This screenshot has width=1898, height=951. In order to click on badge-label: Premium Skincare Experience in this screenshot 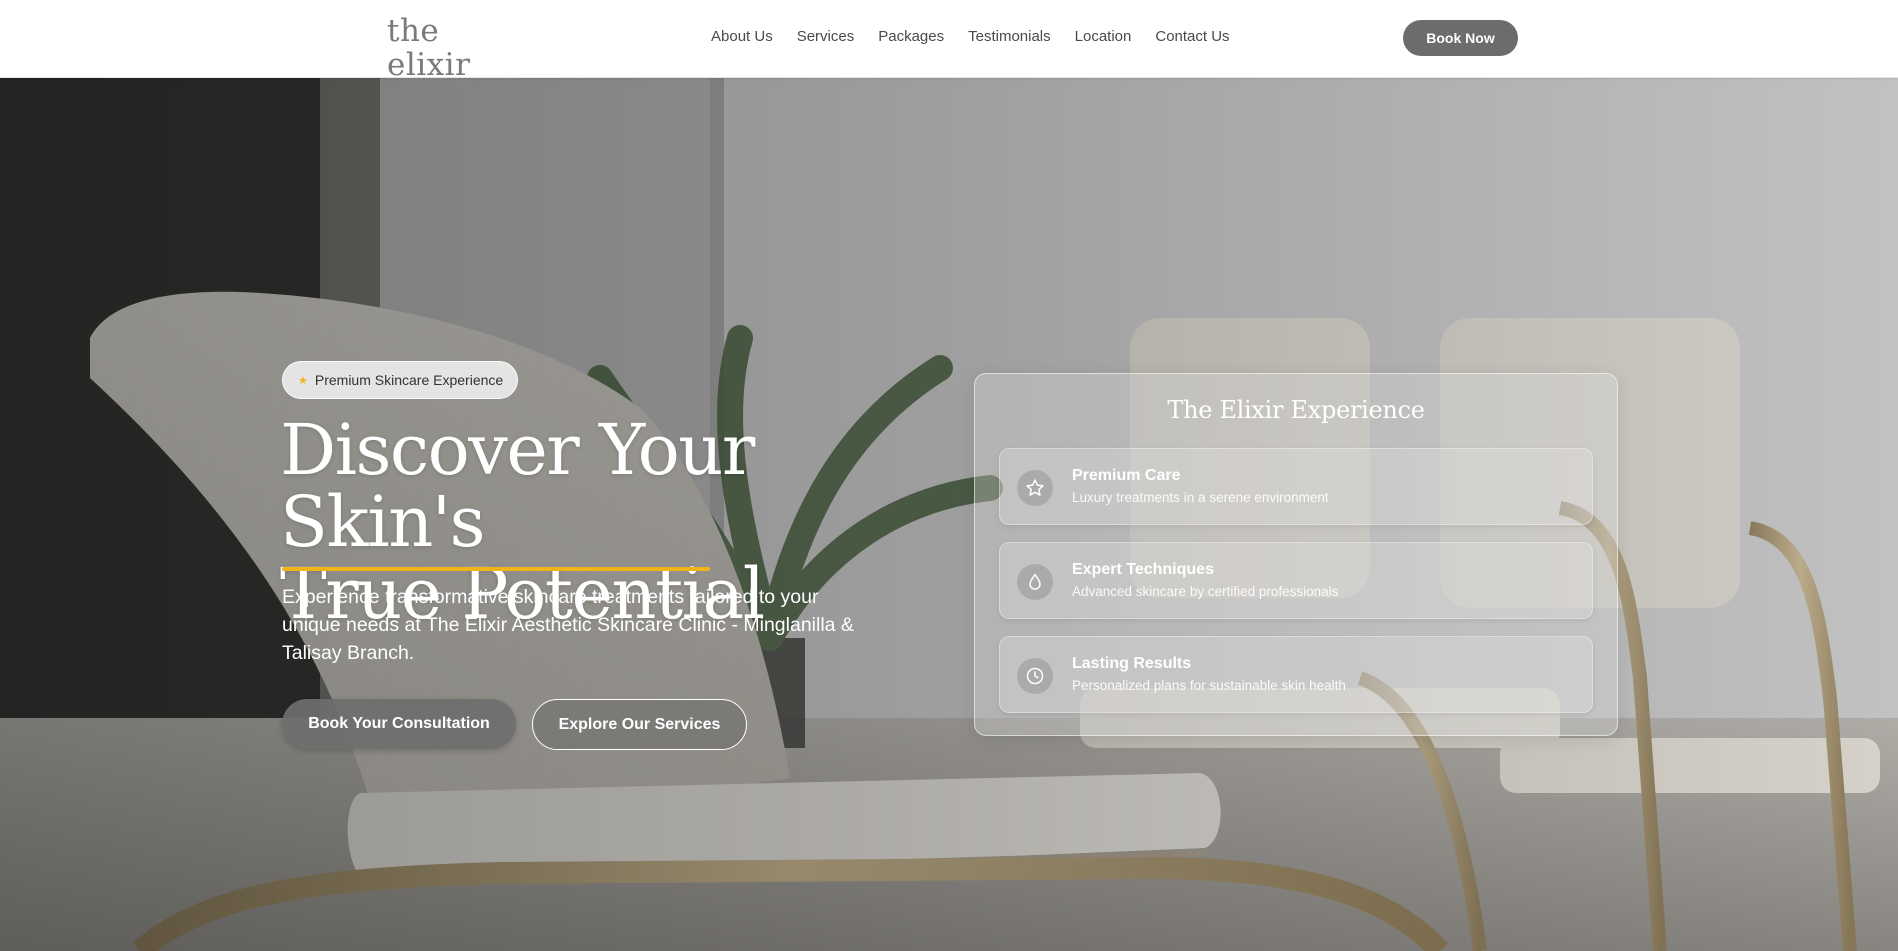, I will do `click(409, 380)`.